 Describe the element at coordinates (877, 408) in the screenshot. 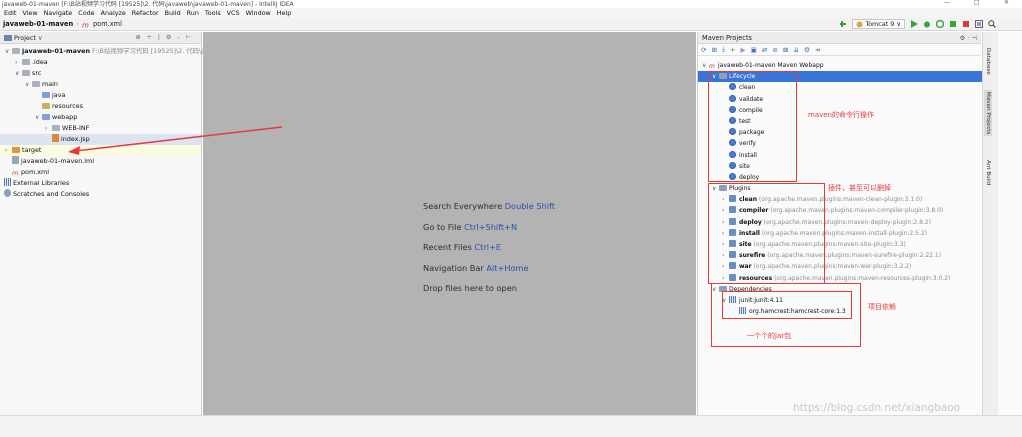

I see `watermark: https://blog.csdn.net/xiangbaoo` at that location.